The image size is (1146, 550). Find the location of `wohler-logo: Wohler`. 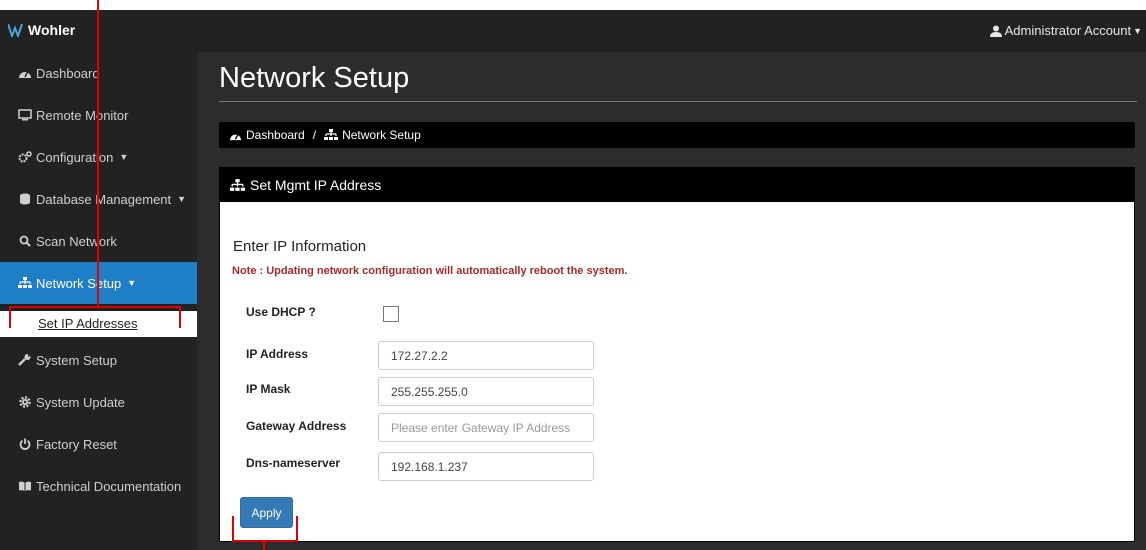

wohler-logo: Wohler is located at coordinates (41, 30).